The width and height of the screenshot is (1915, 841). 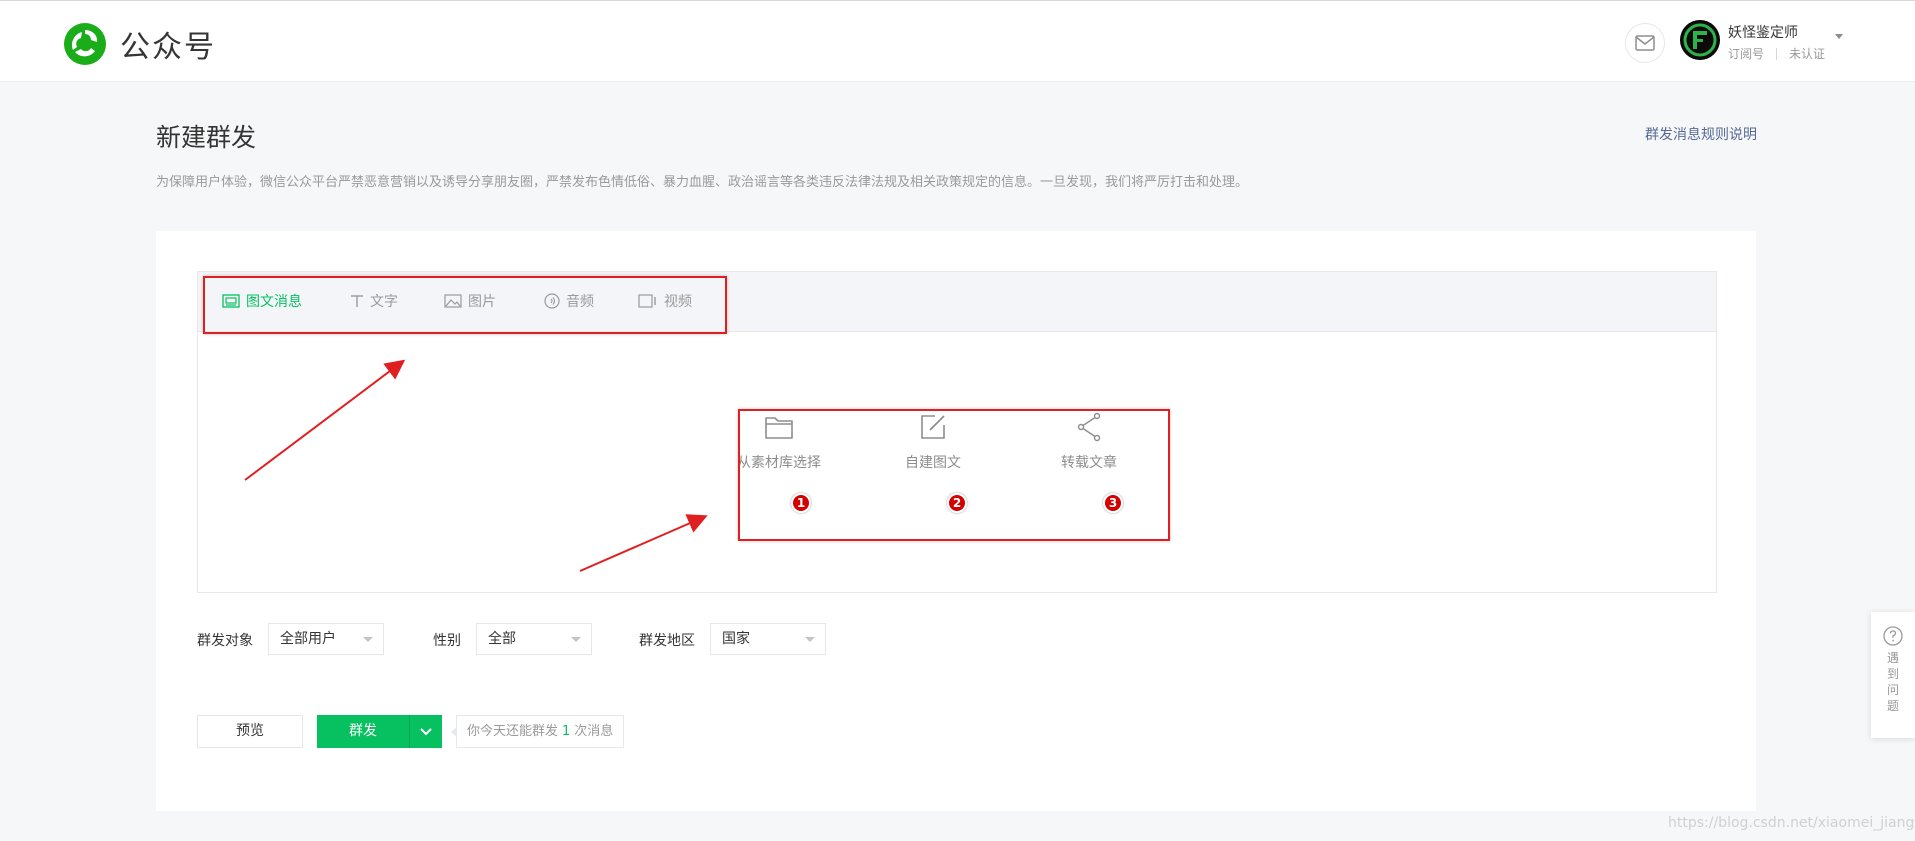 I want to click on logo: 公众号, so click(x=139, y=44).